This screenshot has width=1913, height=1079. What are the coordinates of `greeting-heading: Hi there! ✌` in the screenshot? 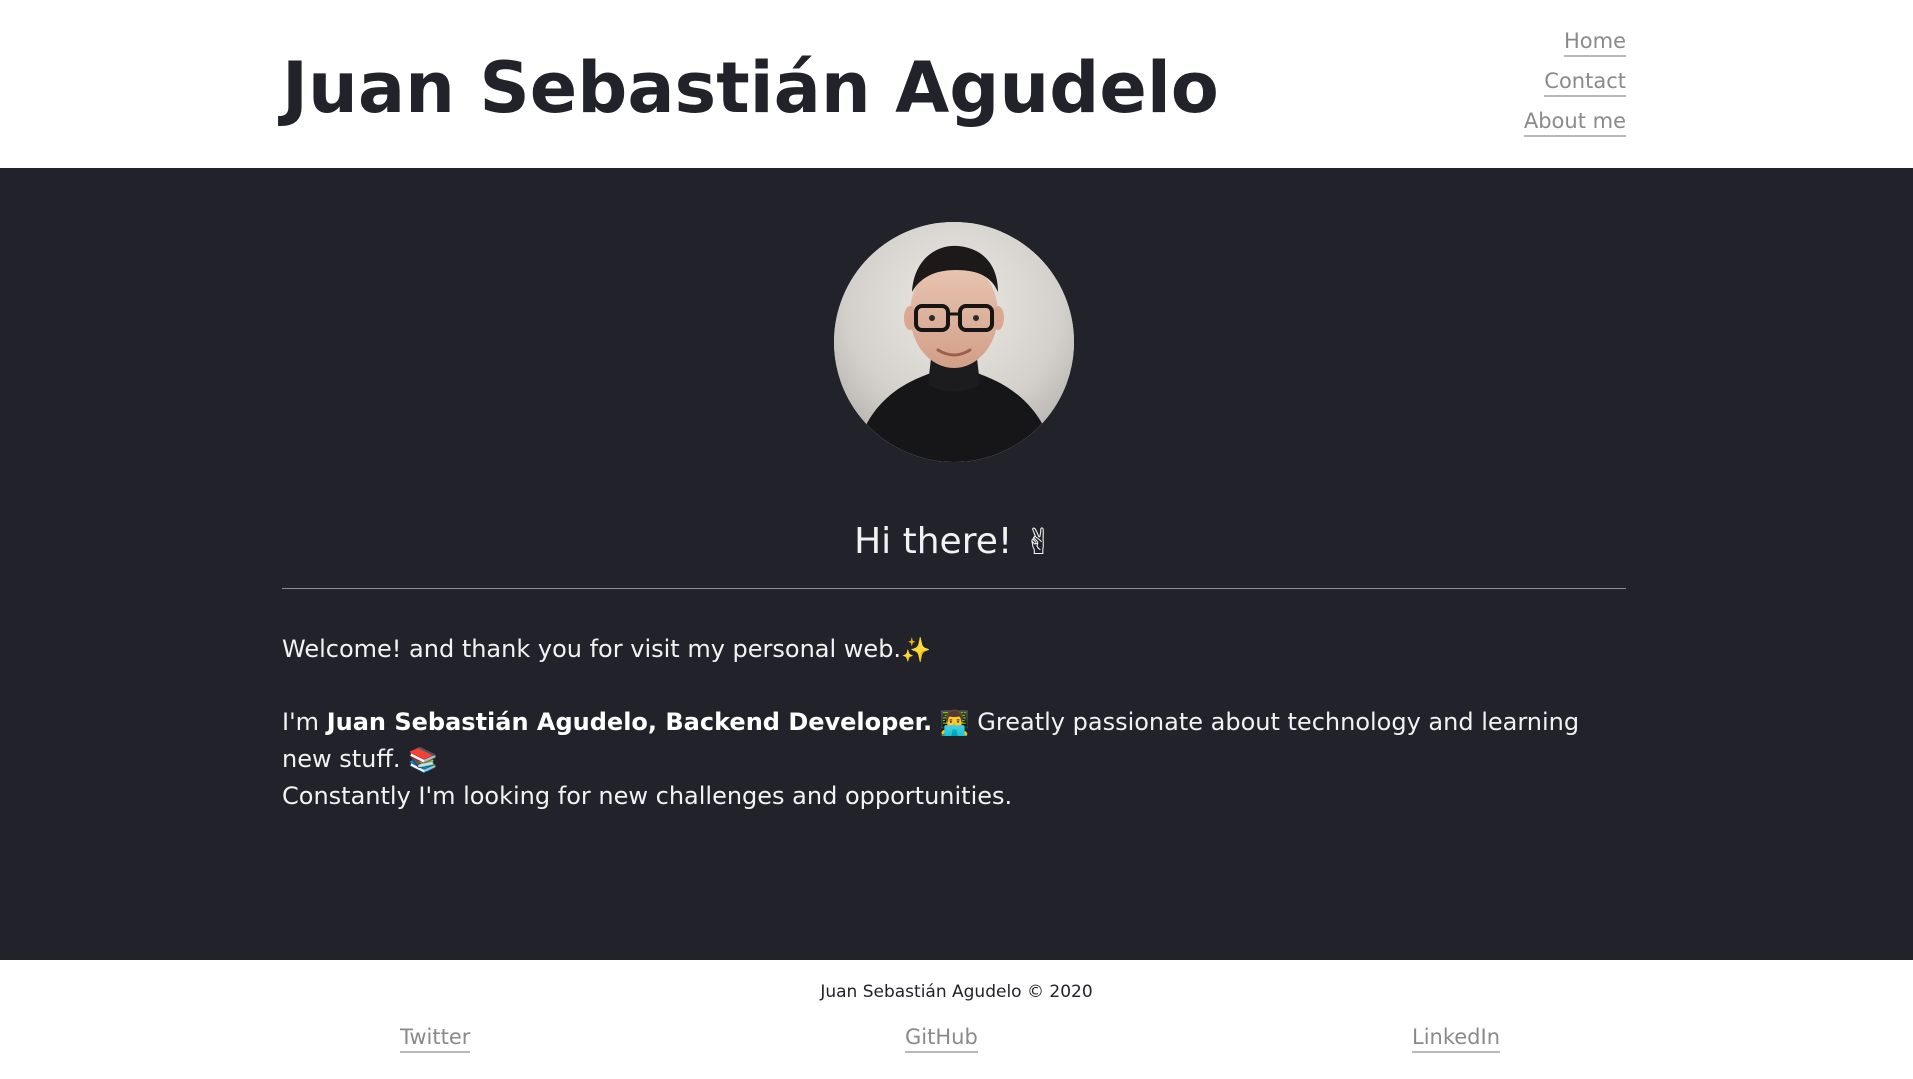 It's located at (954, 542).